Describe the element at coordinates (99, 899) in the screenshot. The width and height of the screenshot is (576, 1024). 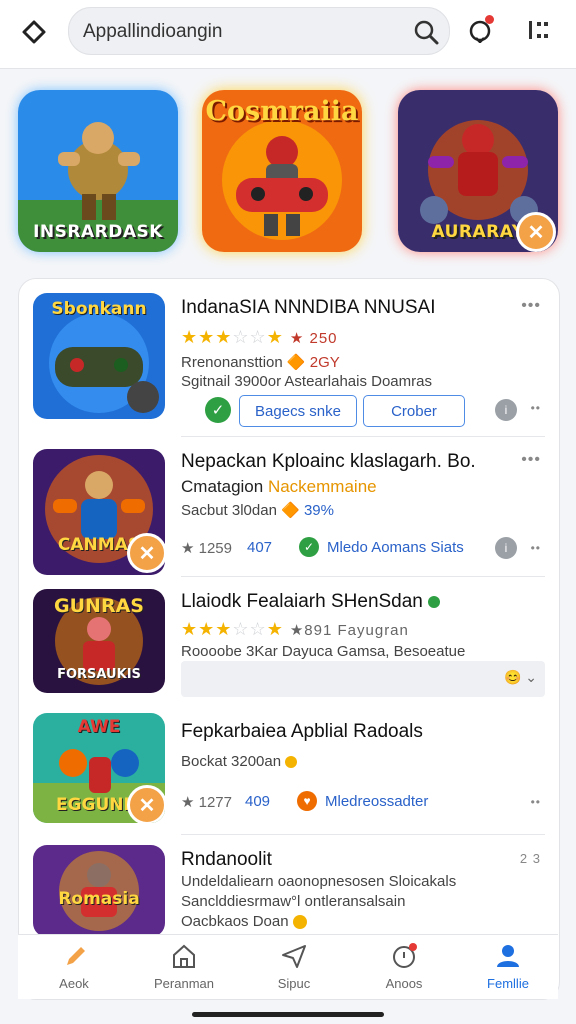
I see `game-thumbnail-label: Romasia` at that location.